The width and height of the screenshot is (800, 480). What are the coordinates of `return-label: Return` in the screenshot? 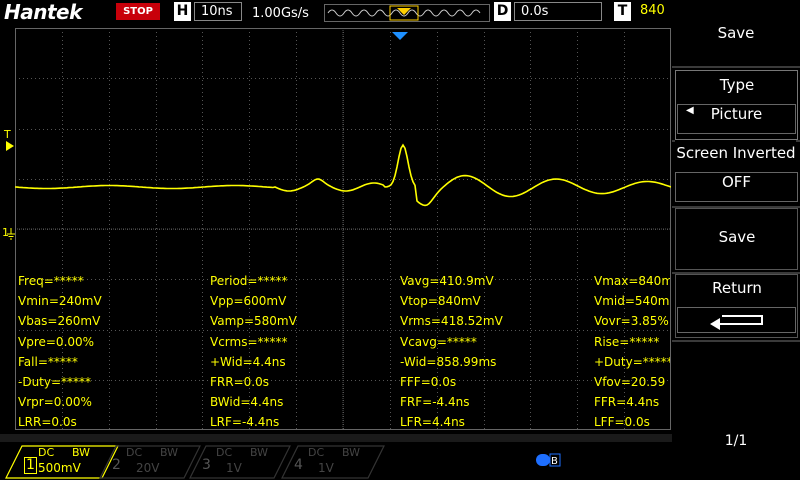 It's located at (737, 288).